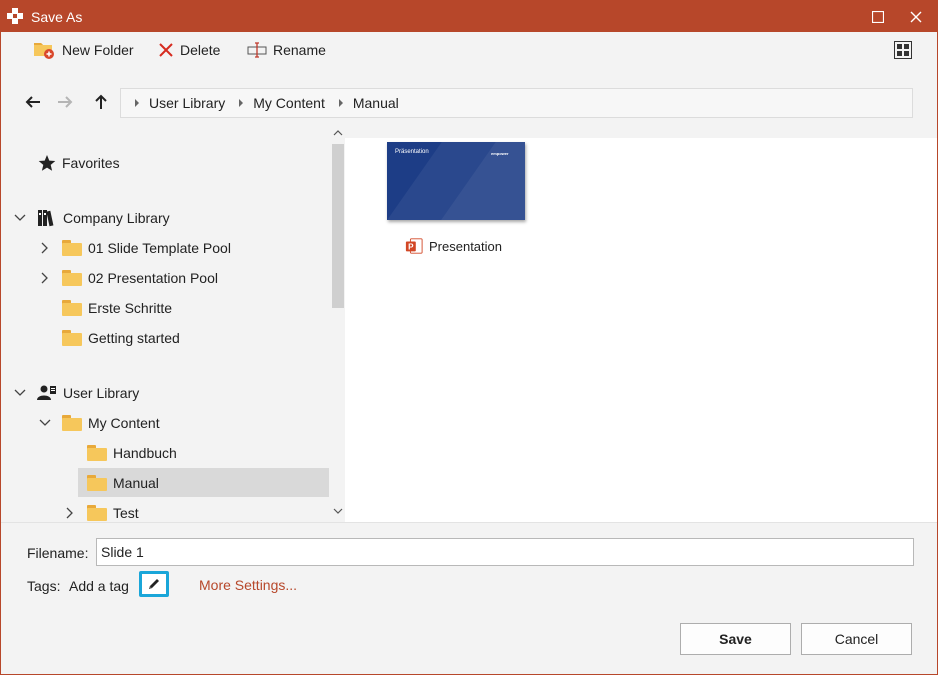 The height and width of the screenshot is (675, 938). Describe the element at coordinates (203, 482) in the screenshot. I see `tree-item-manual: Manual` at that location.